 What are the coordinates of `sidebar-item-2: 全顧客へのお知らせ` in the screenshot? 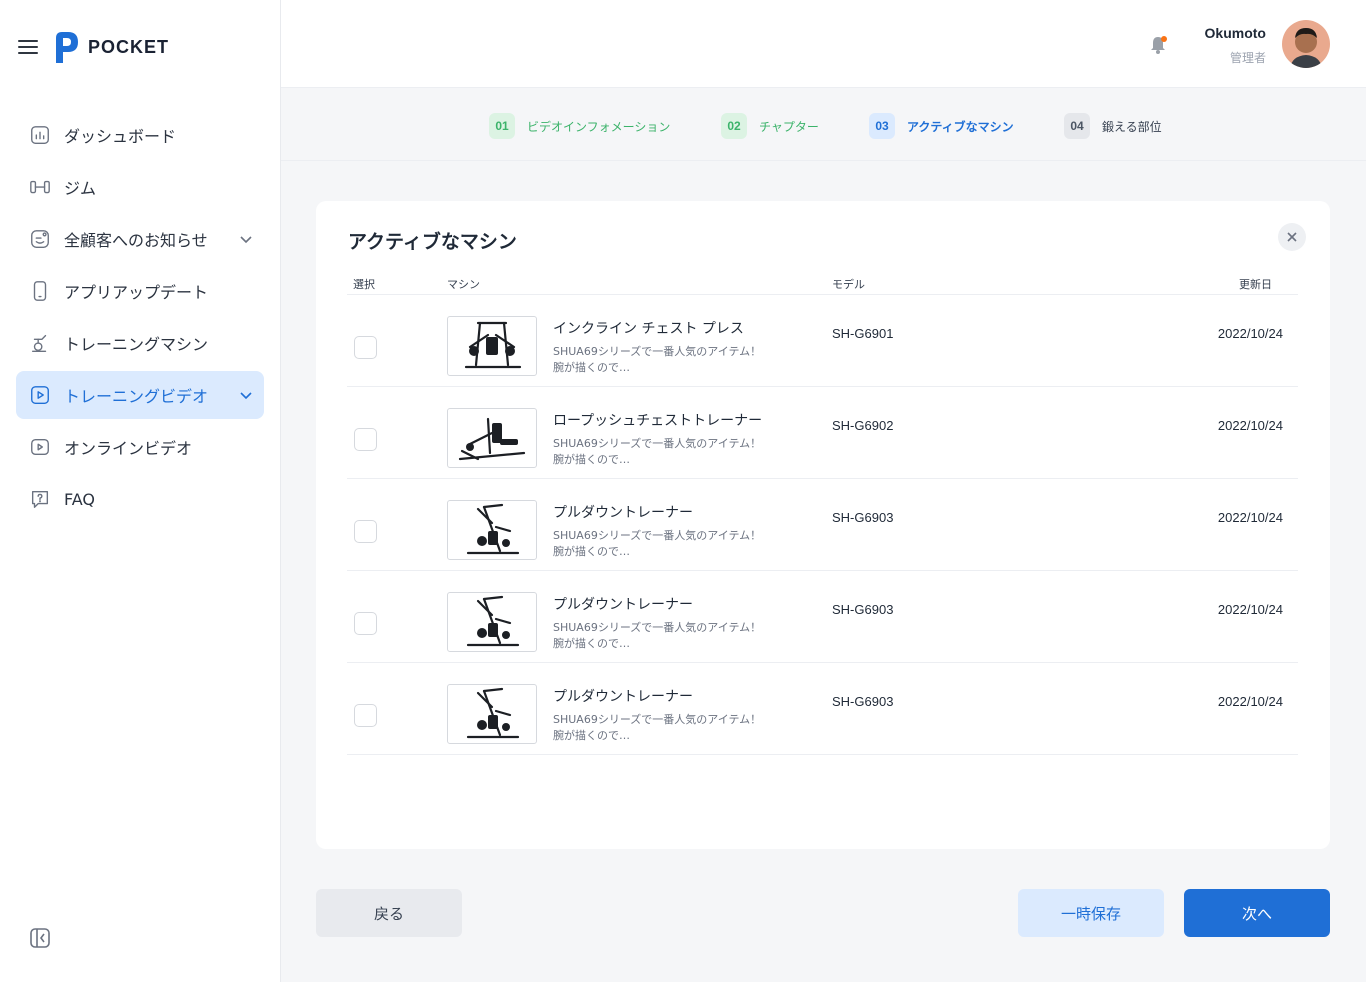 It's located at (140, 239).